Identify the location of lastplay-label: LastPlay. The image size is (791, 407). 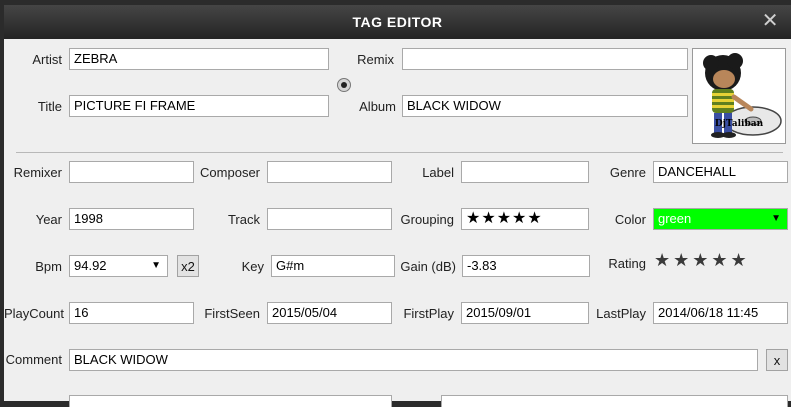
(621, 313).